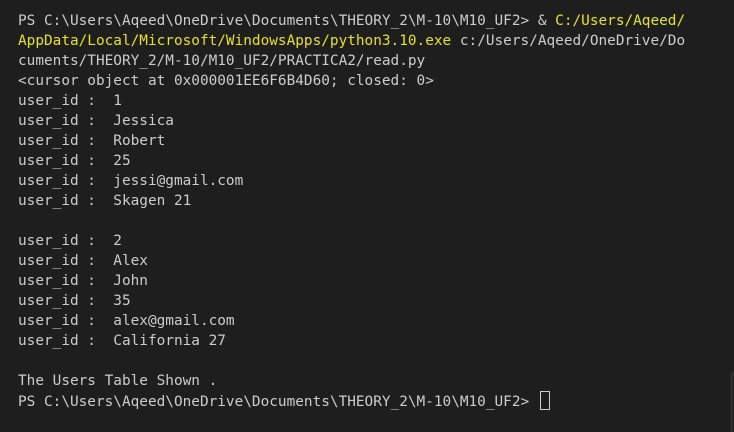 The image size is (734, 432). I want to click on scrollbar-thumb, so click(732, 402).